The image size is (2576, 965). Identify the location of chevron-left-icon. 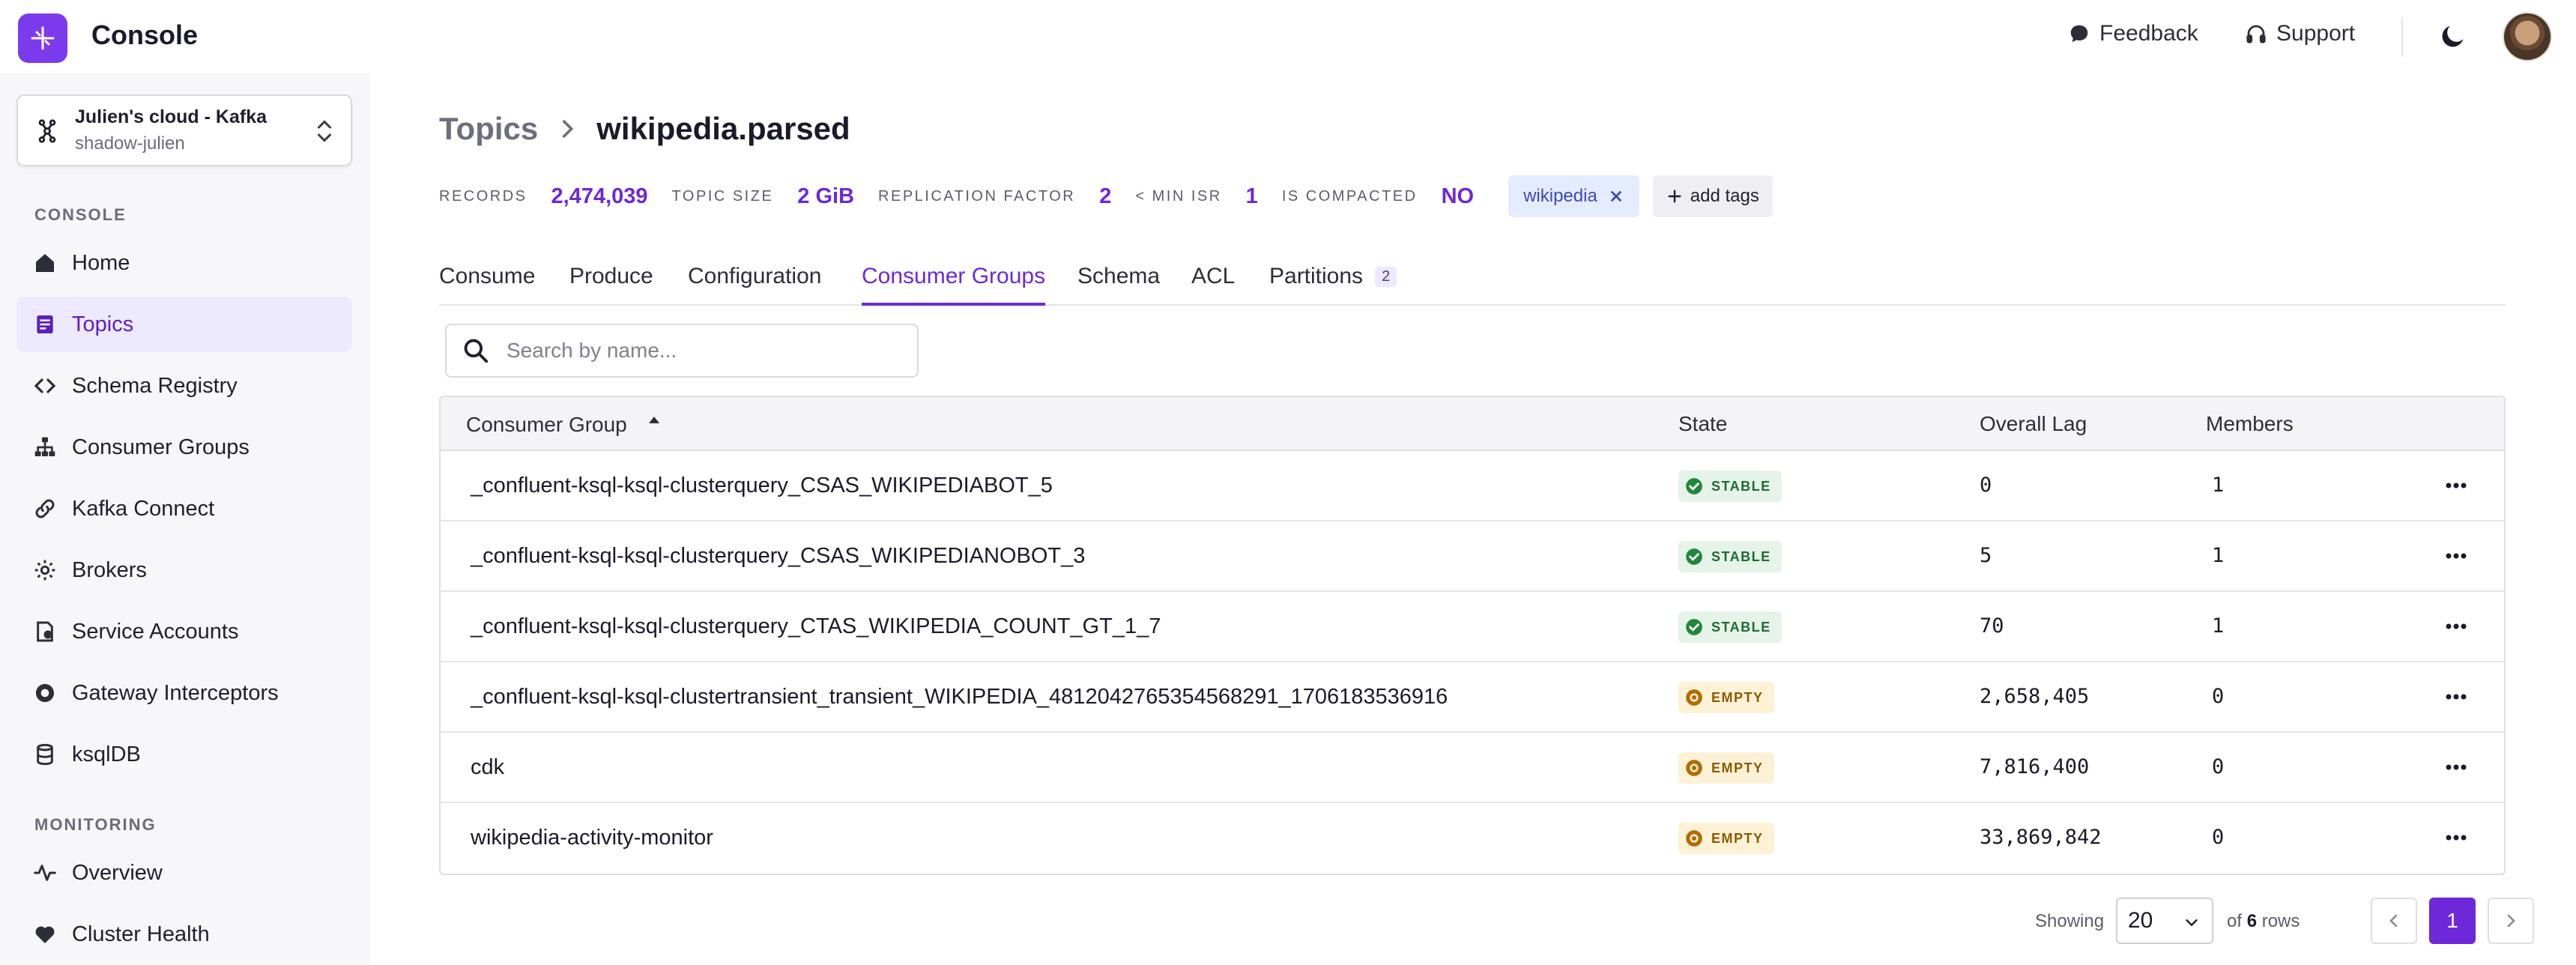
(2393, 921).